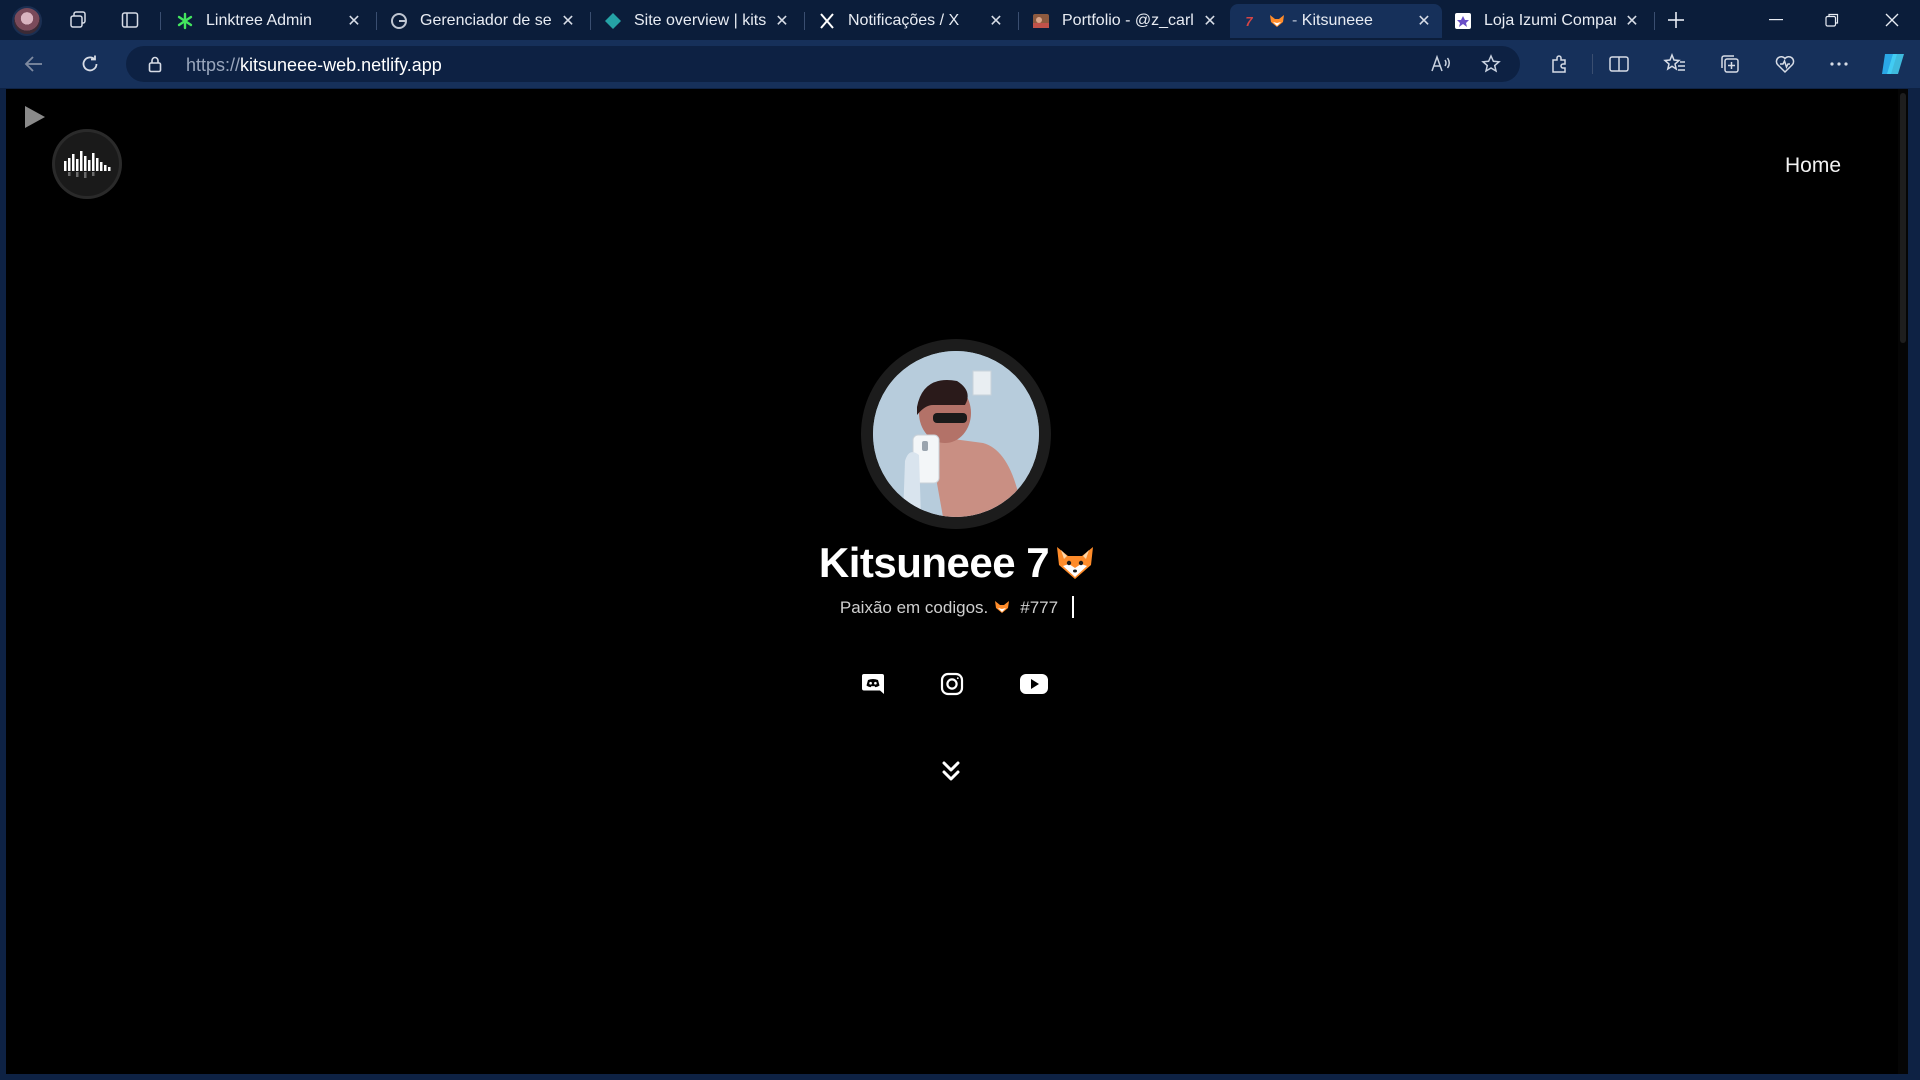 The height and width of the screenshot is (1080, 1920). I want to click on lock-icon, so click(155, 64).